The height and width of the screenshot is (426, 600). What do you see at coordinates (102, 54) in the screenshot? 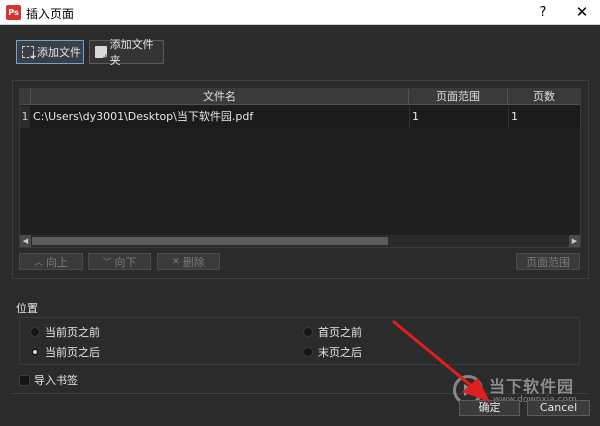
I see `add-folder-icon` at bounding box center [102, 54].